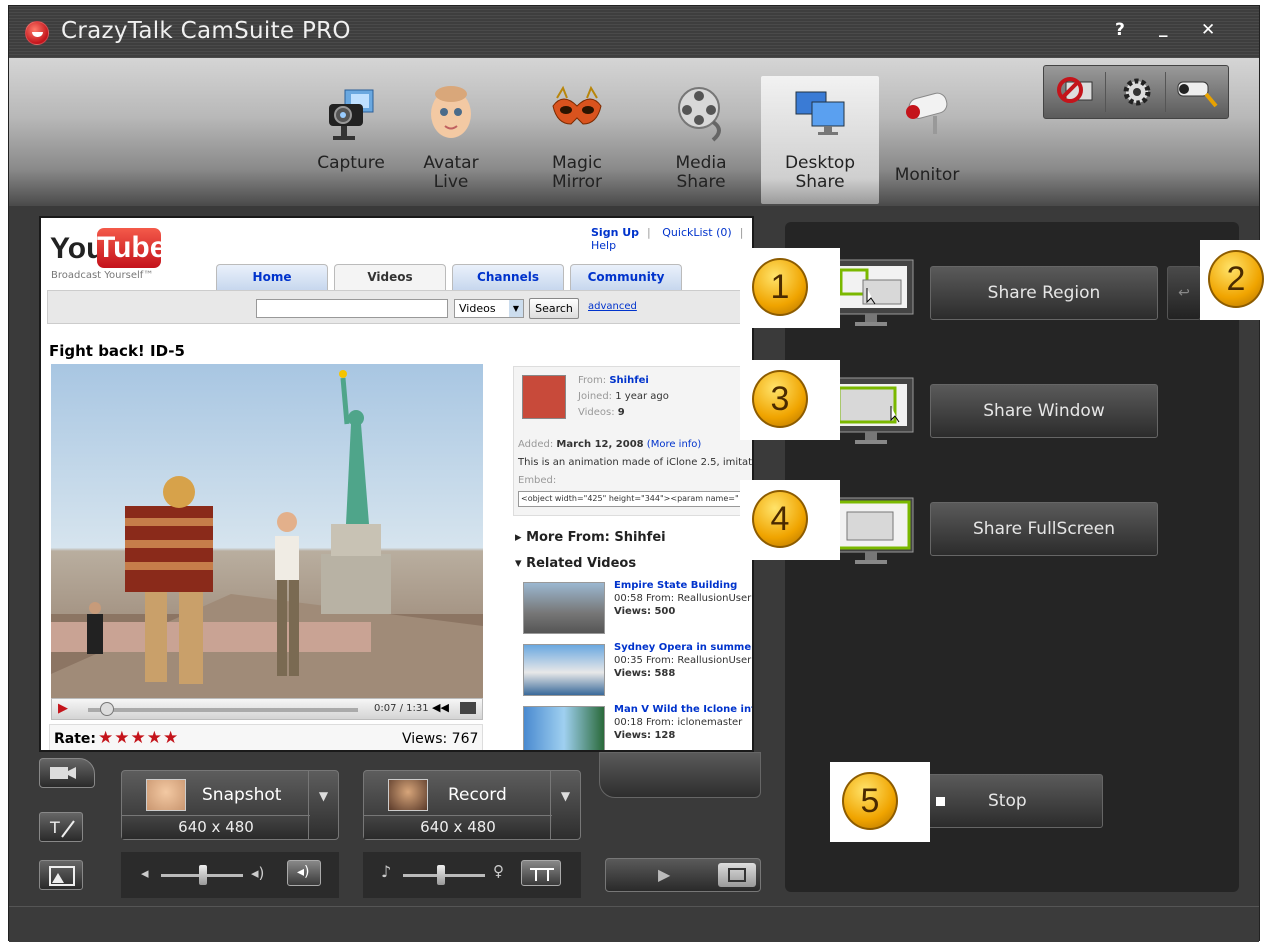 This screenshot has width=1273, height=951. Describe the element at coordinates (223, 710) in the screenshot. I see `video-progress-track` at that location.